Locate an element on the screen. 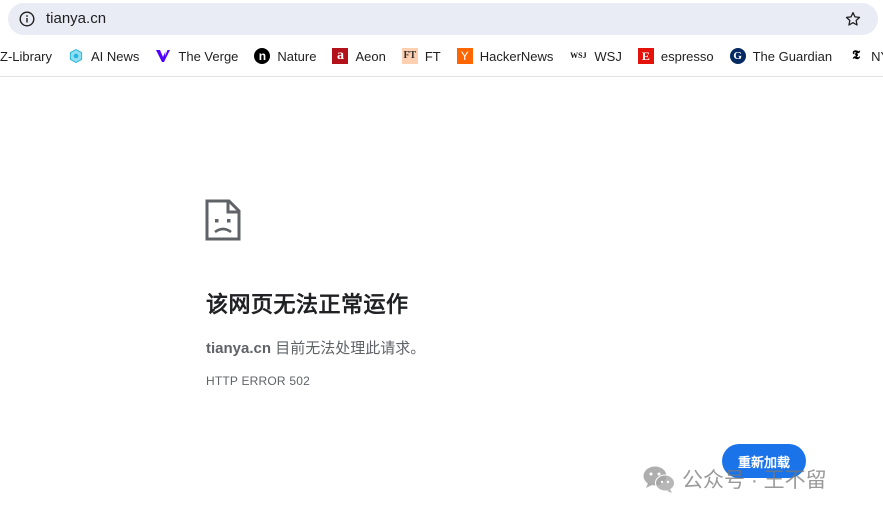  watermark: 公众号 · 王不留 is located at coordinates (734, 479).